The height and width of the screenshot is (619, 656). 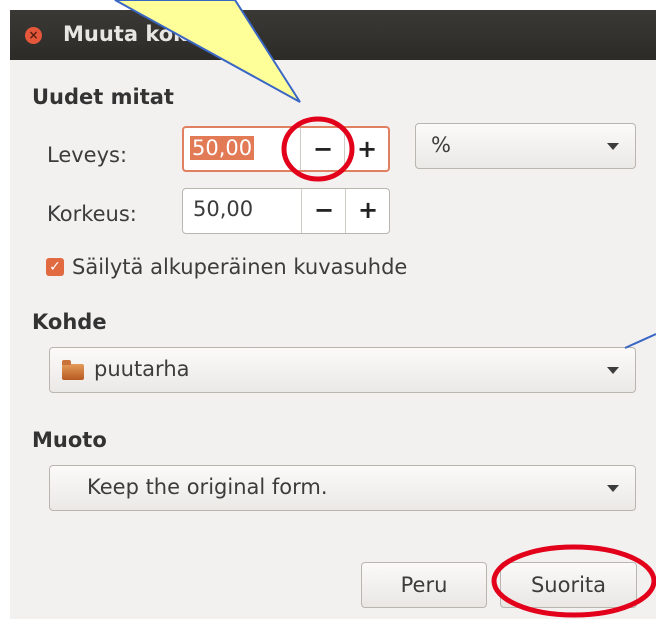 What do you see at coordinates (342, 370) in the screenshot?
I see `target-dropdown: puutarha` at bounding box center [342, 370].